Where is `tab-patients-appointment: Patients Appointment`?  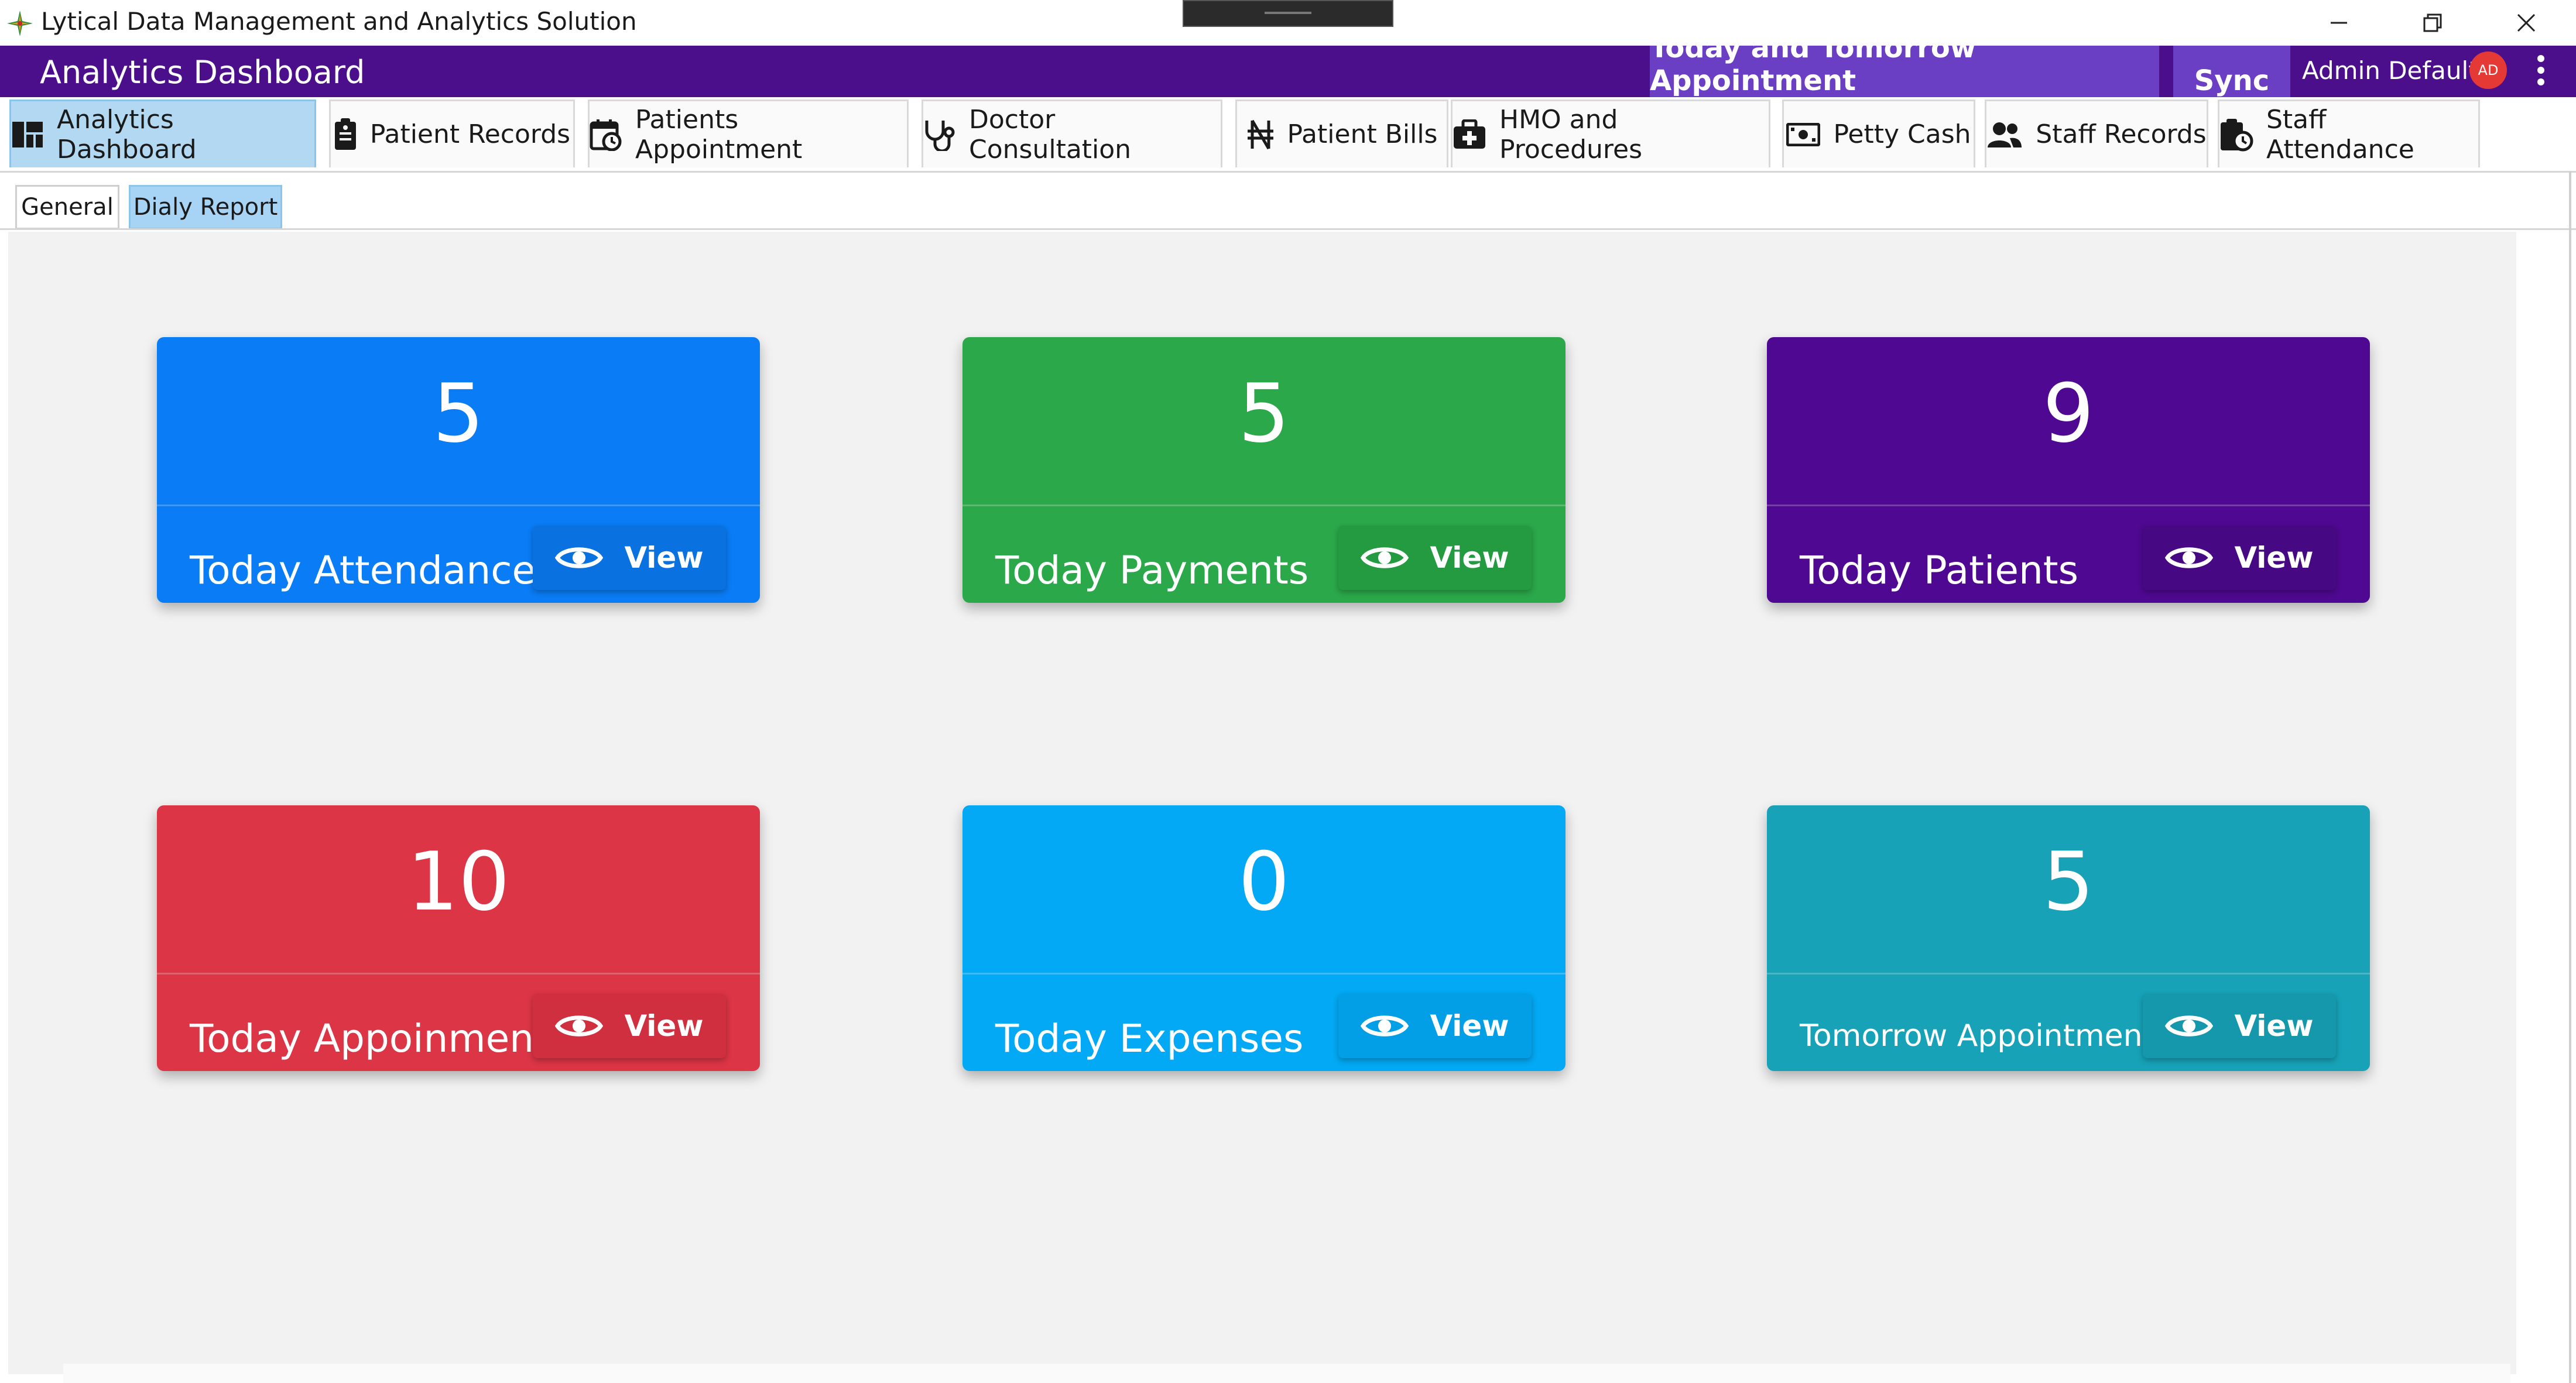 tab-patients-appointment: Patients Appointment is located at coordinates (748, 133).